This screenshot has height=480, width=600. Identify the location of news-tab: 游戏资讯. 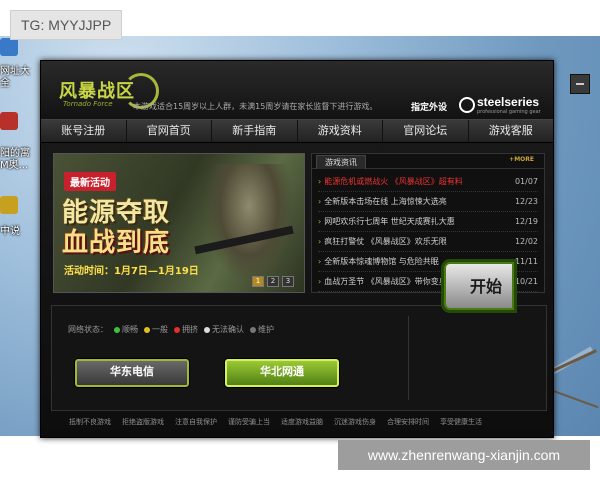
(341, 162).